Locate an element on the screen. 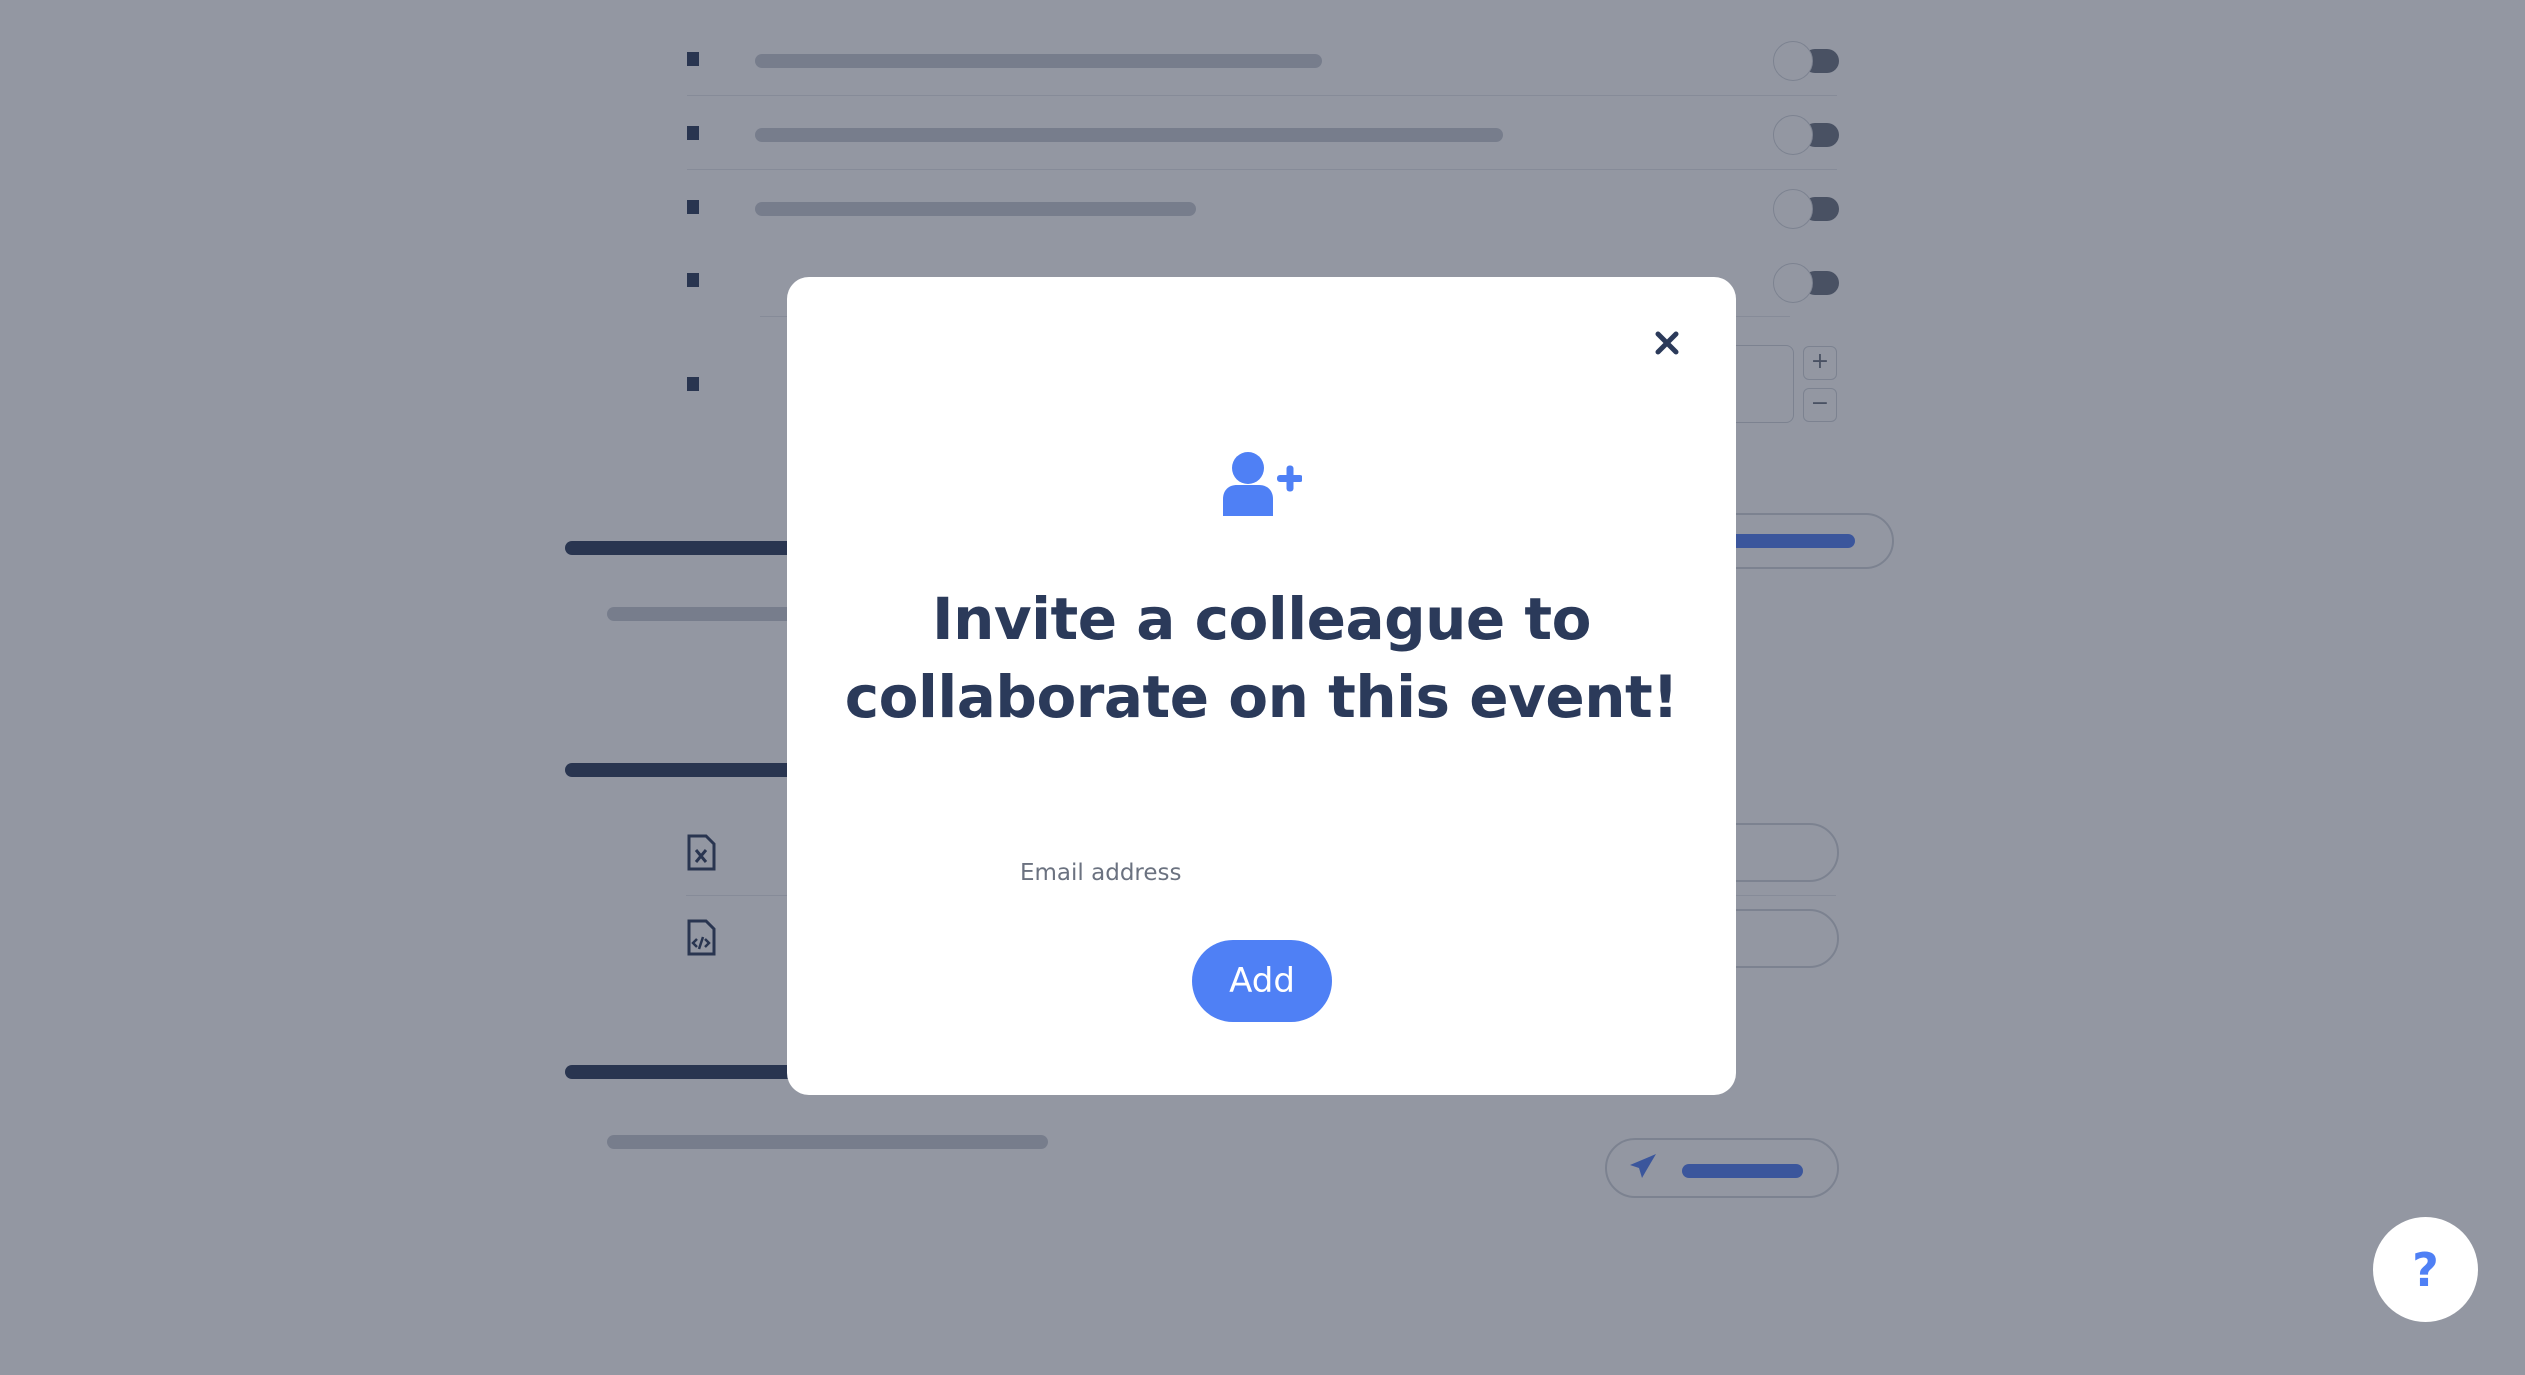  add-button: Add is located at coordinates (1262, 981).